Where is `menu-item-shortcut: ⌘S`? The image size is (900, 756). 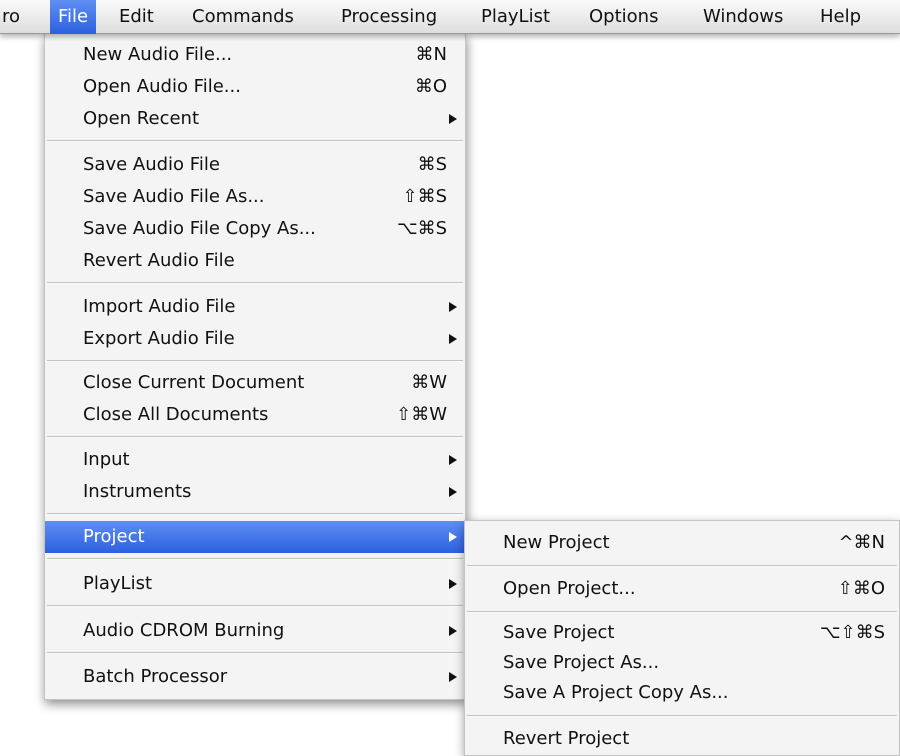 menu-item-shortcut: ⌘S is located at coordinates (432, 164).